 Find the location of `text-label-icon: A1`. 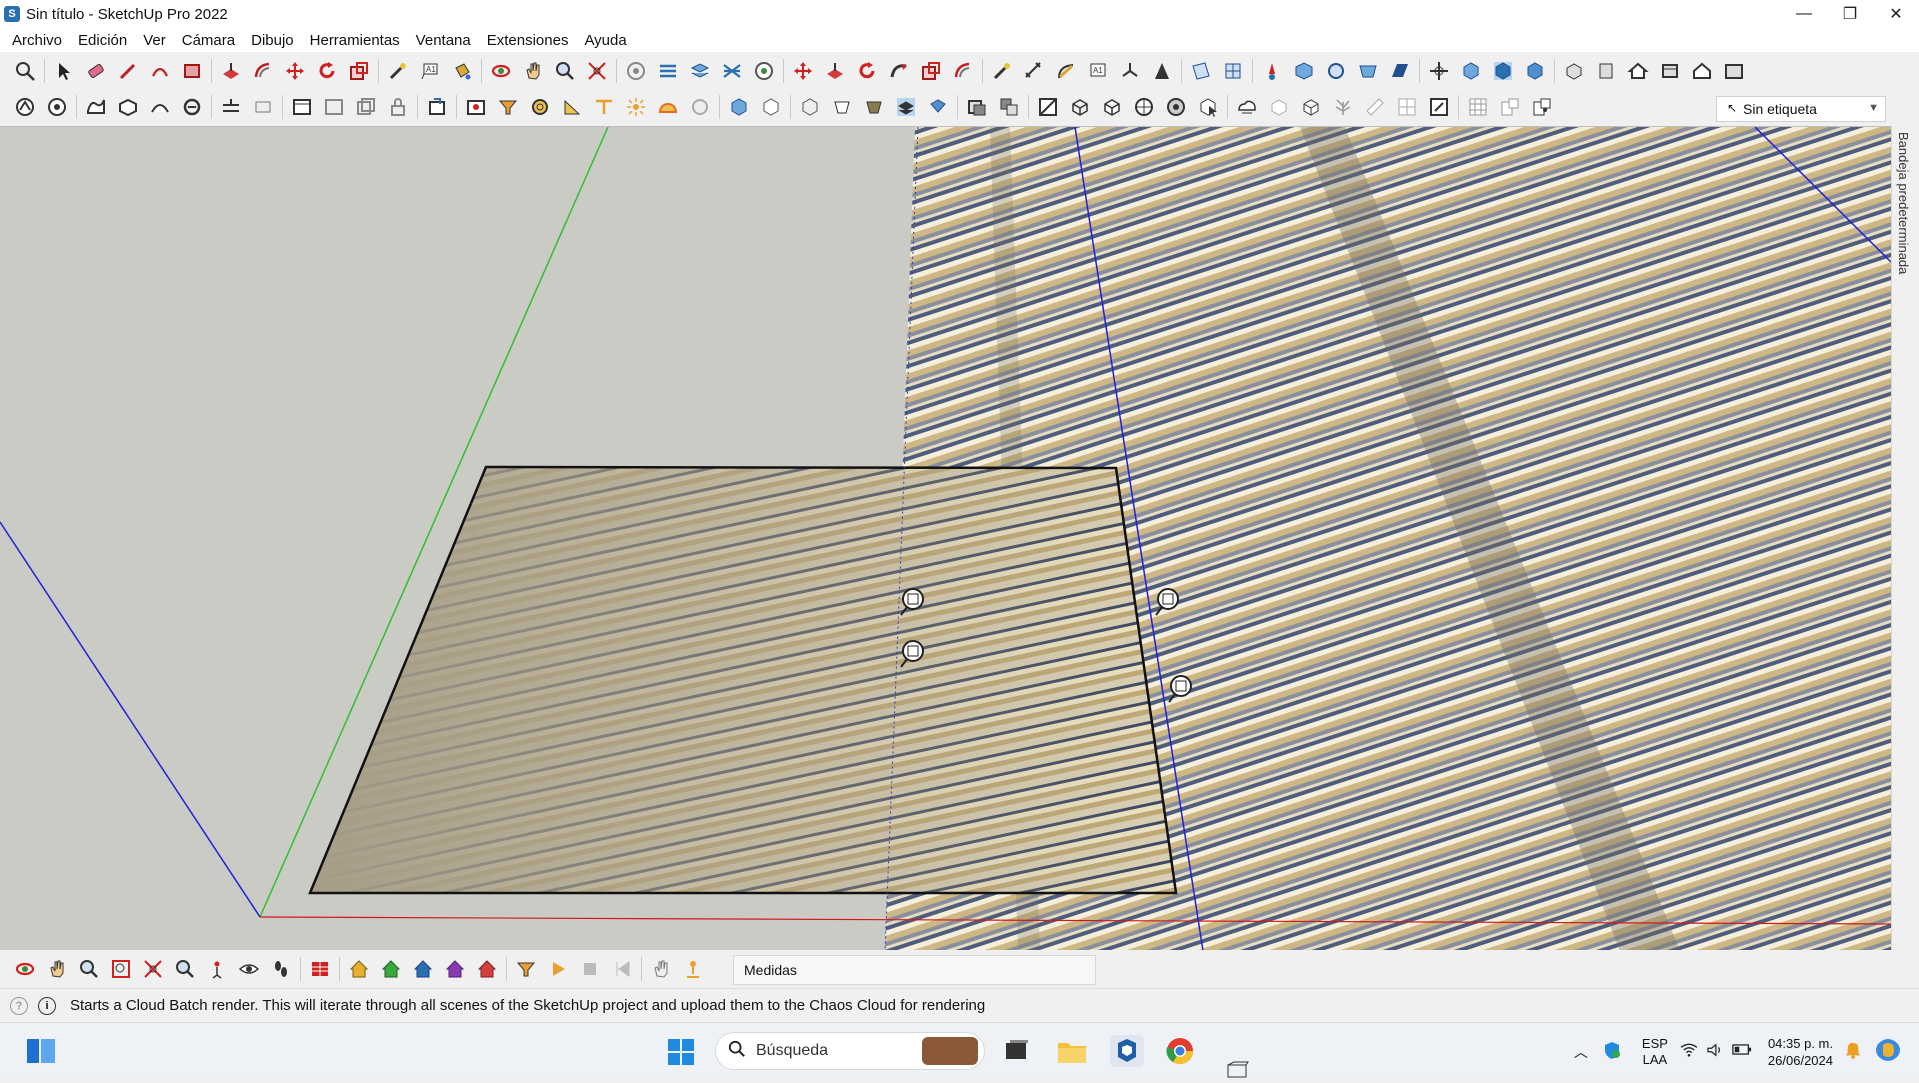

text-label-icon: A1 is located at coordinates (430, 71).